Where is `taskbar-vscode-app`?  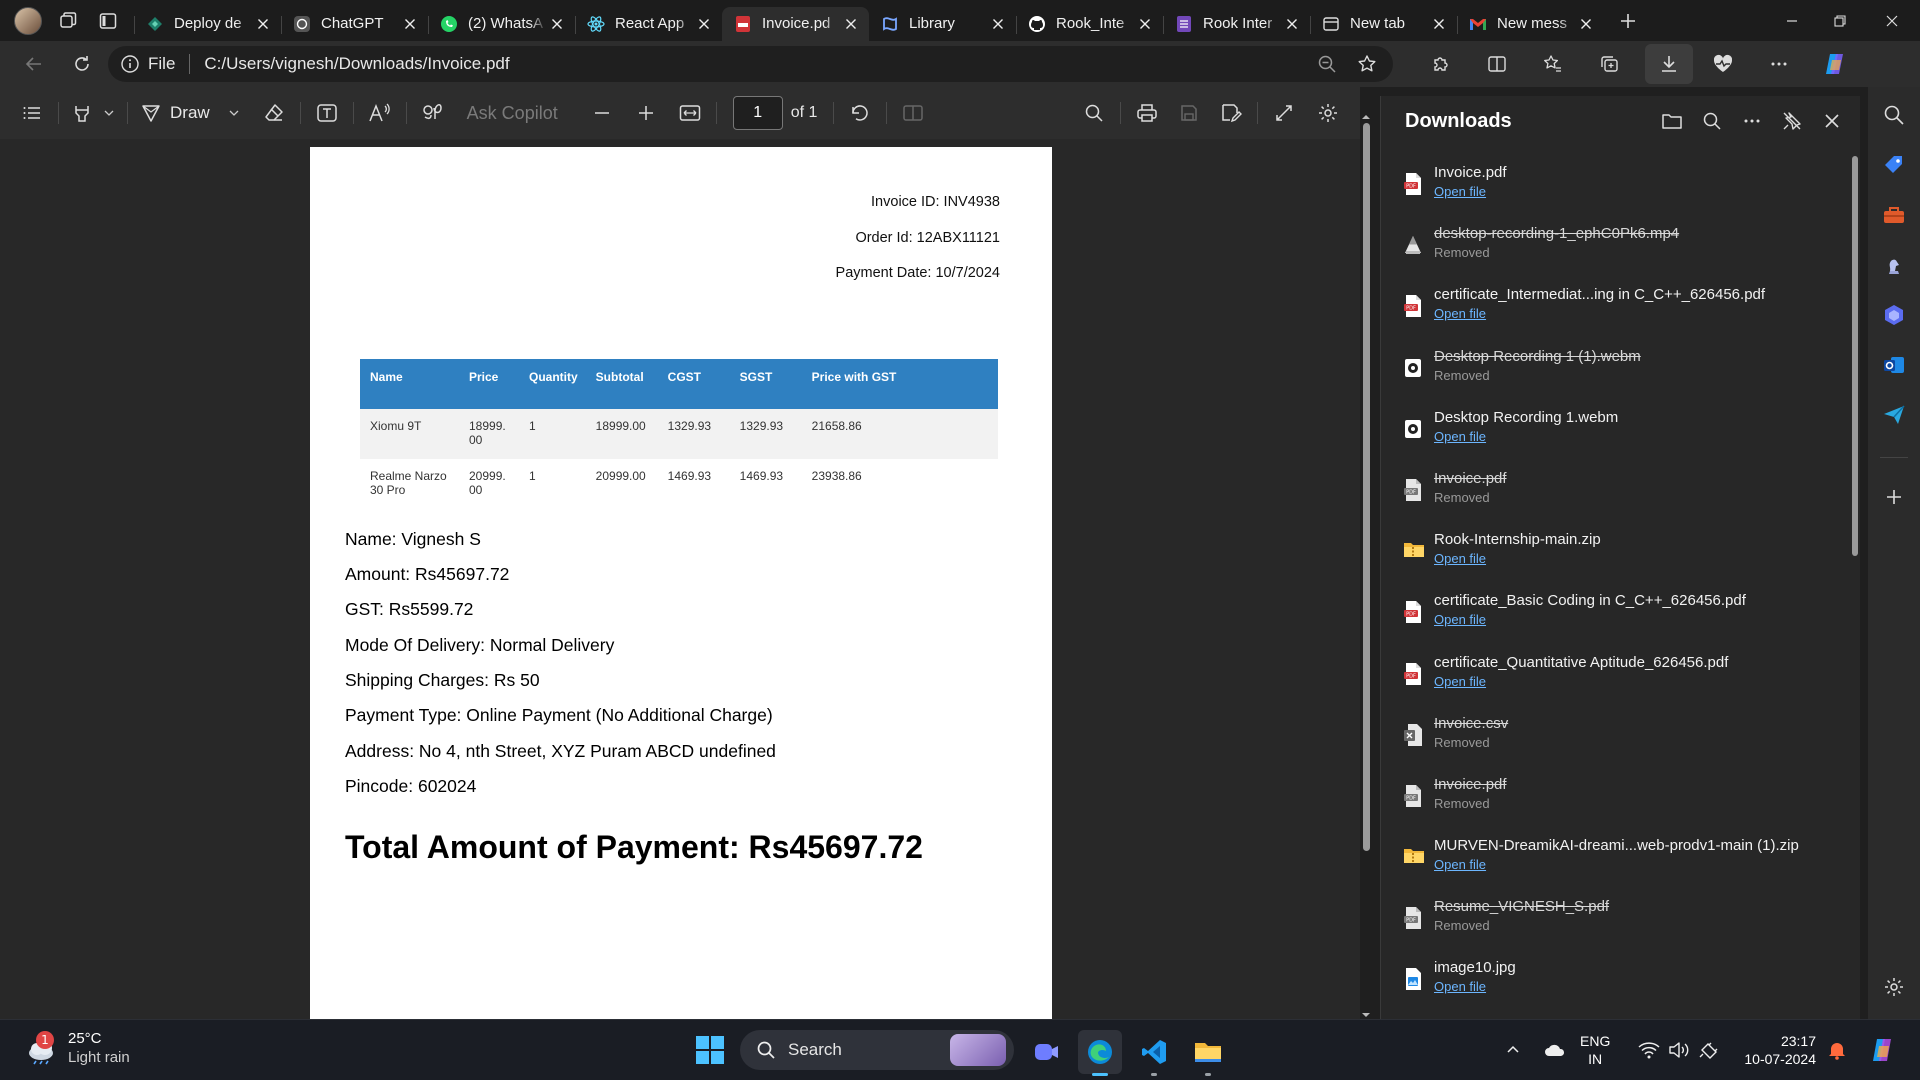 taskbar-vscode-app is located at coordinates (1154, 1053).